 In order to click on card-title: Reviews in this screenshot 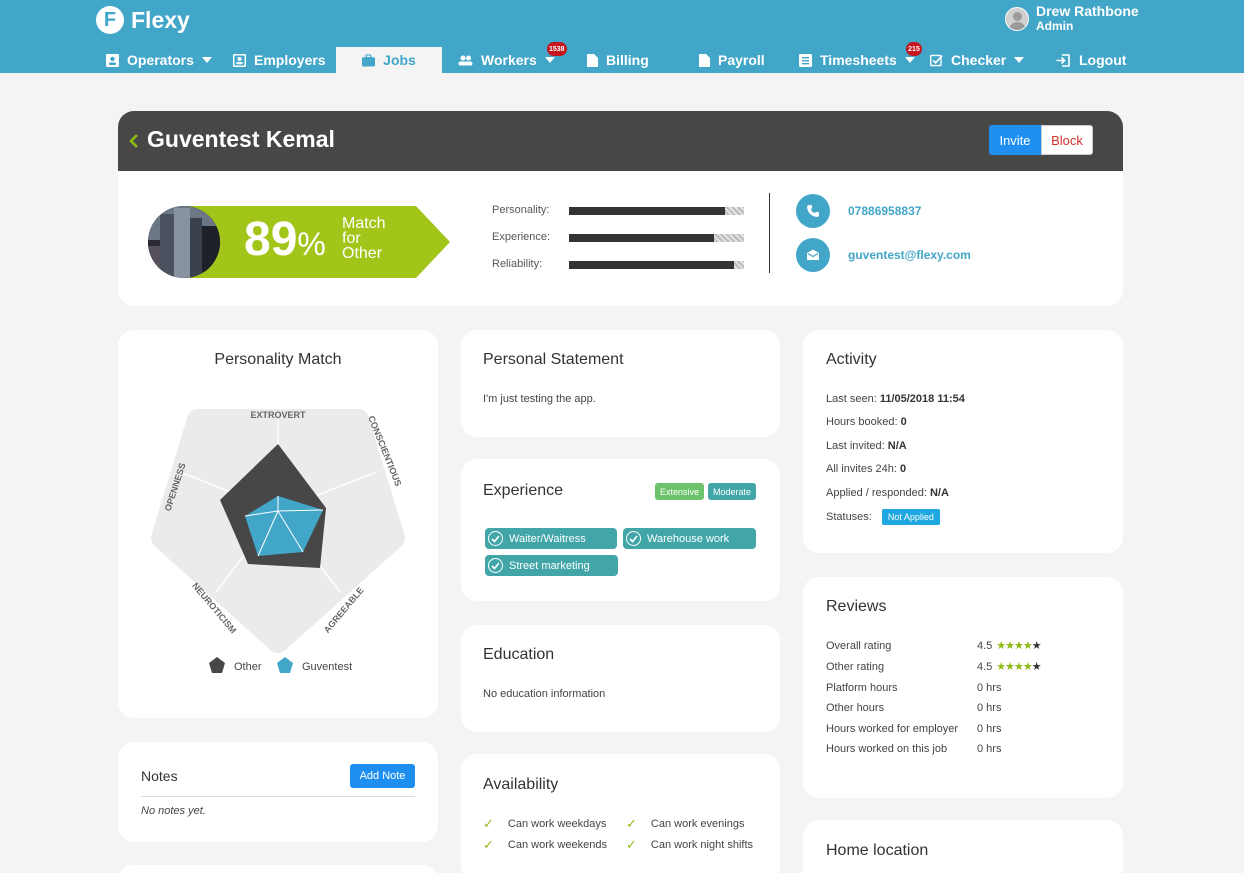, I will do `click(856, 606)`.